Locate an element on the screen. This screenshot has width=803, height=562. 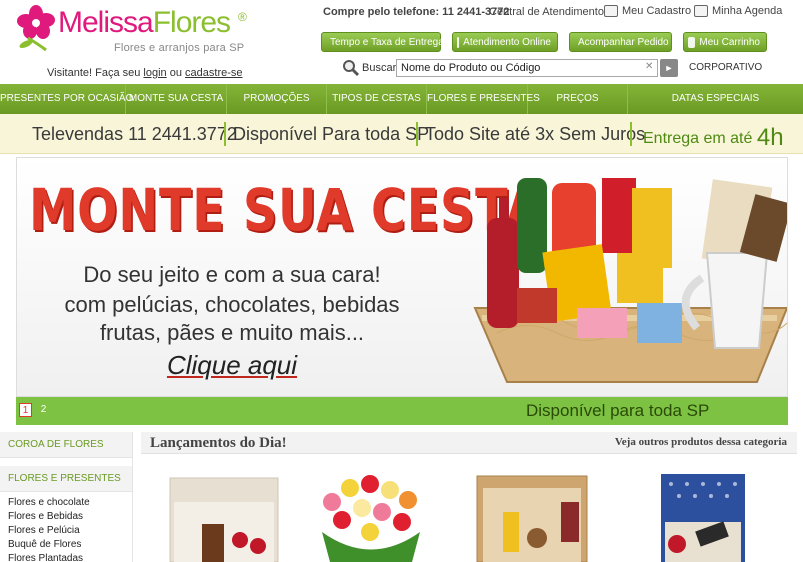
minha-agenda-link: Minha Agenda is located at coordinates (738, 11).